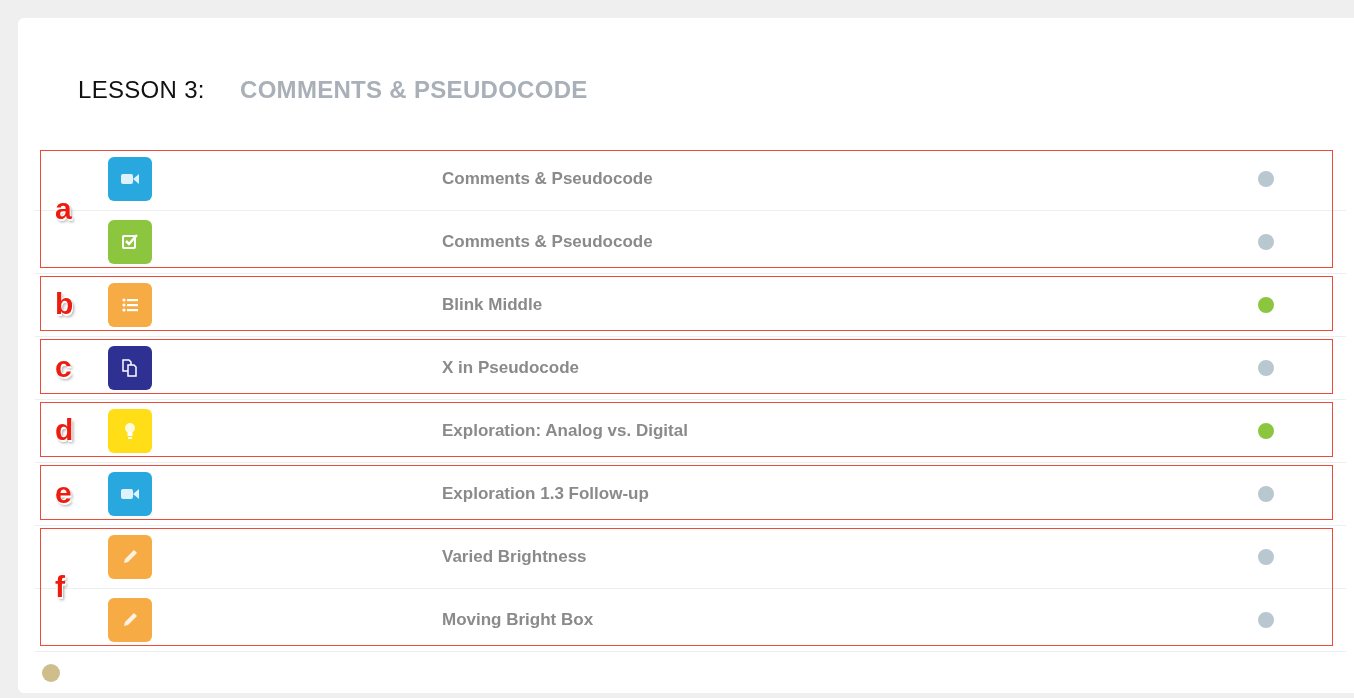  What do you see at coordinates (850, 620) in the screenshot?
I see `activity-title: Moving Bright Box` at bounding box center [850, 620].